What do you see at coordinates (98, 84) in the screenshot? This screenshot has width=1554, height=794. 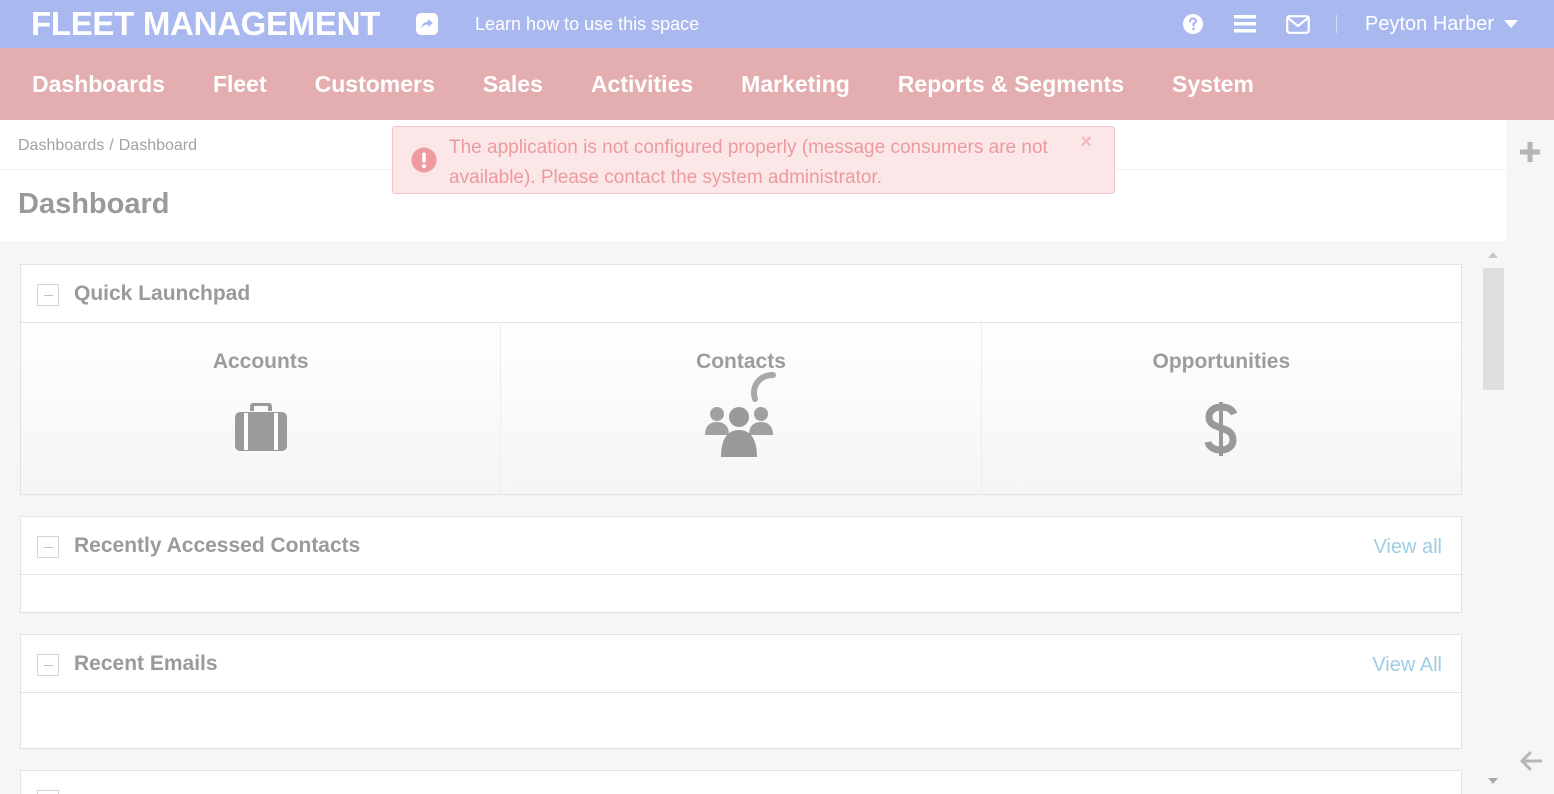 I see `nav-dashboards: Dashboards` at bounding box center [98, 84].